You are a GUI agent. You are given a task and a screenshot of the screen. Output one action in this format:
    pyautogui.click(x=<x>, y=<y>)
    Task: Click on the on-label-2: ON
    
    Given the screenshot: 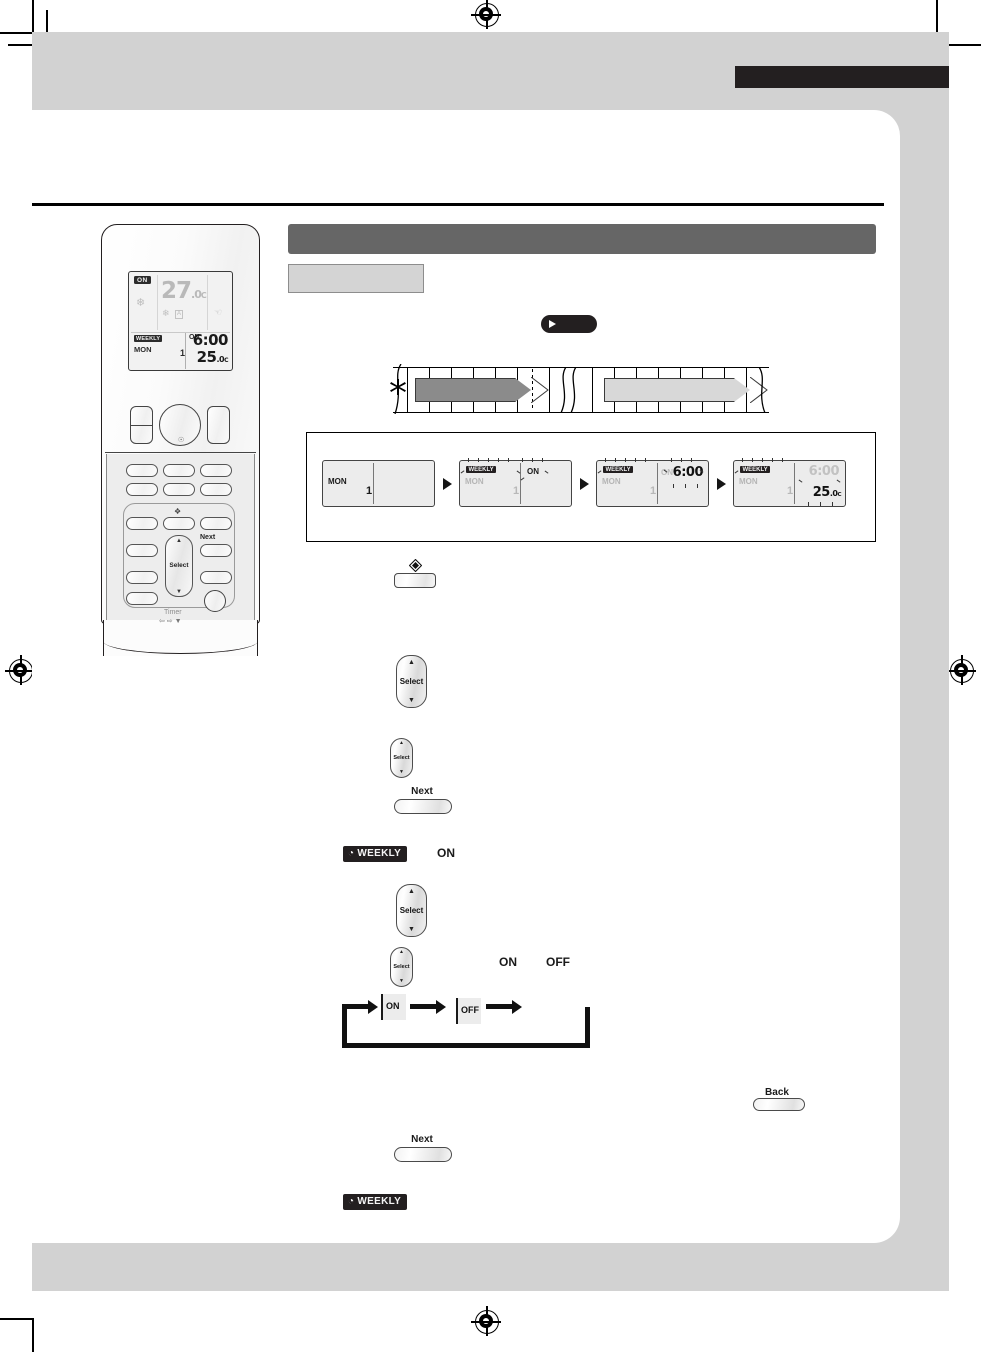 What is the action you would take?
    pyautogui.click(x=508, y=962)
    